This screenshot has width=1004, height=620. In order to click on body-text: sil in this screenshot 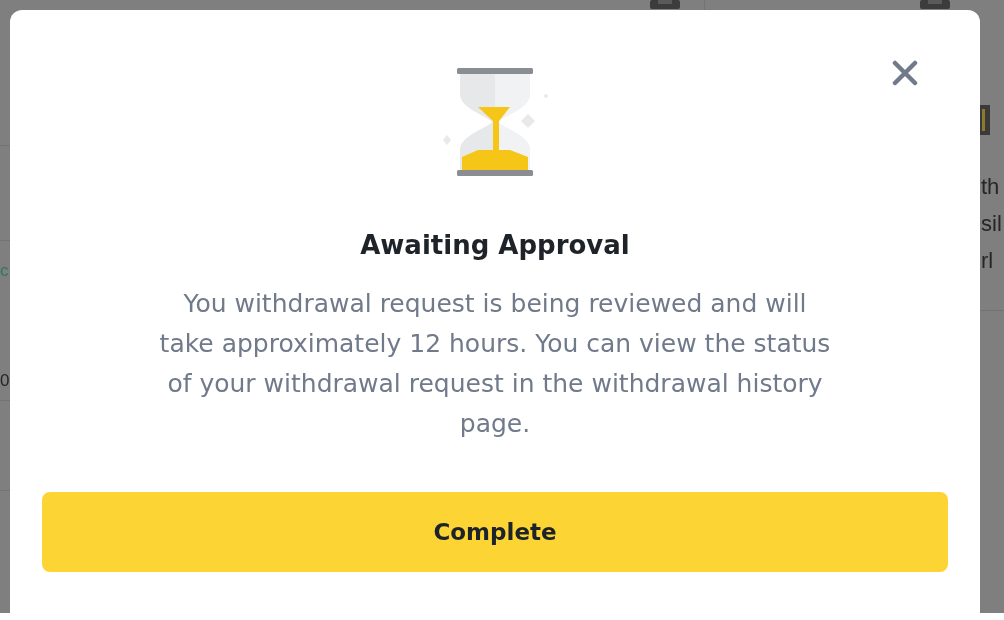, I will do `click(991, 224)`.